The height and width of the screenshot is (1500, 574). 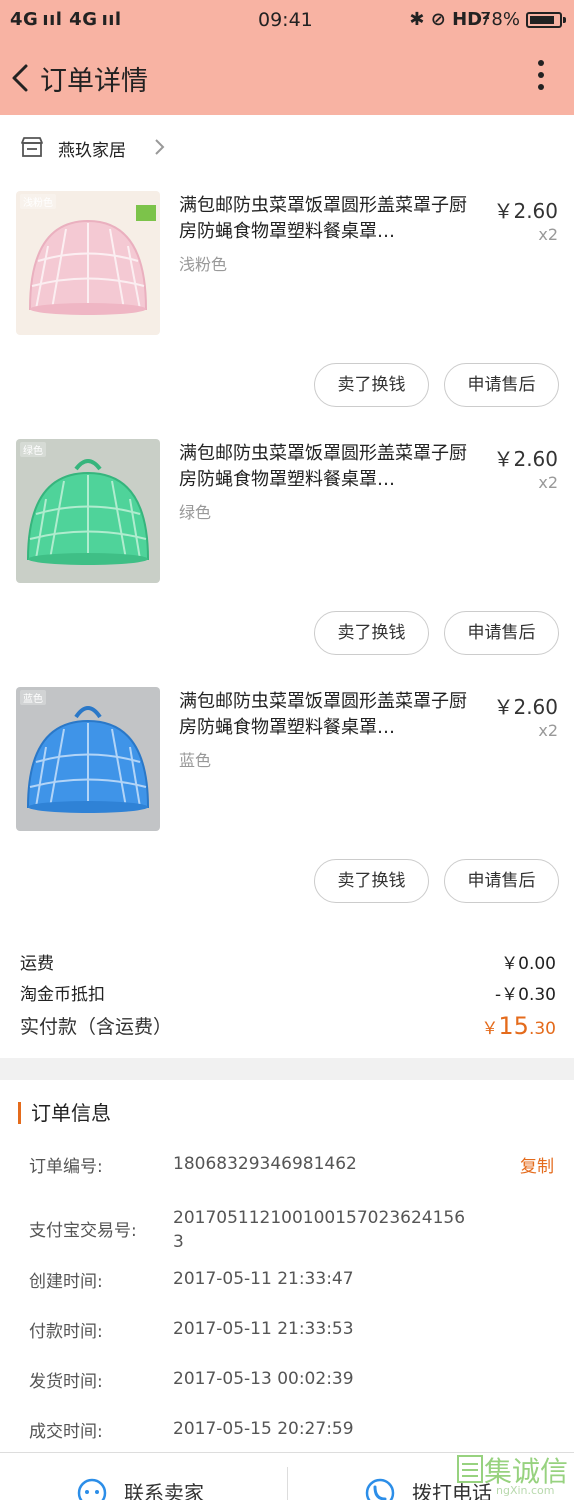 I want to click on back-arrow-icon, so click(x=21, y=78).